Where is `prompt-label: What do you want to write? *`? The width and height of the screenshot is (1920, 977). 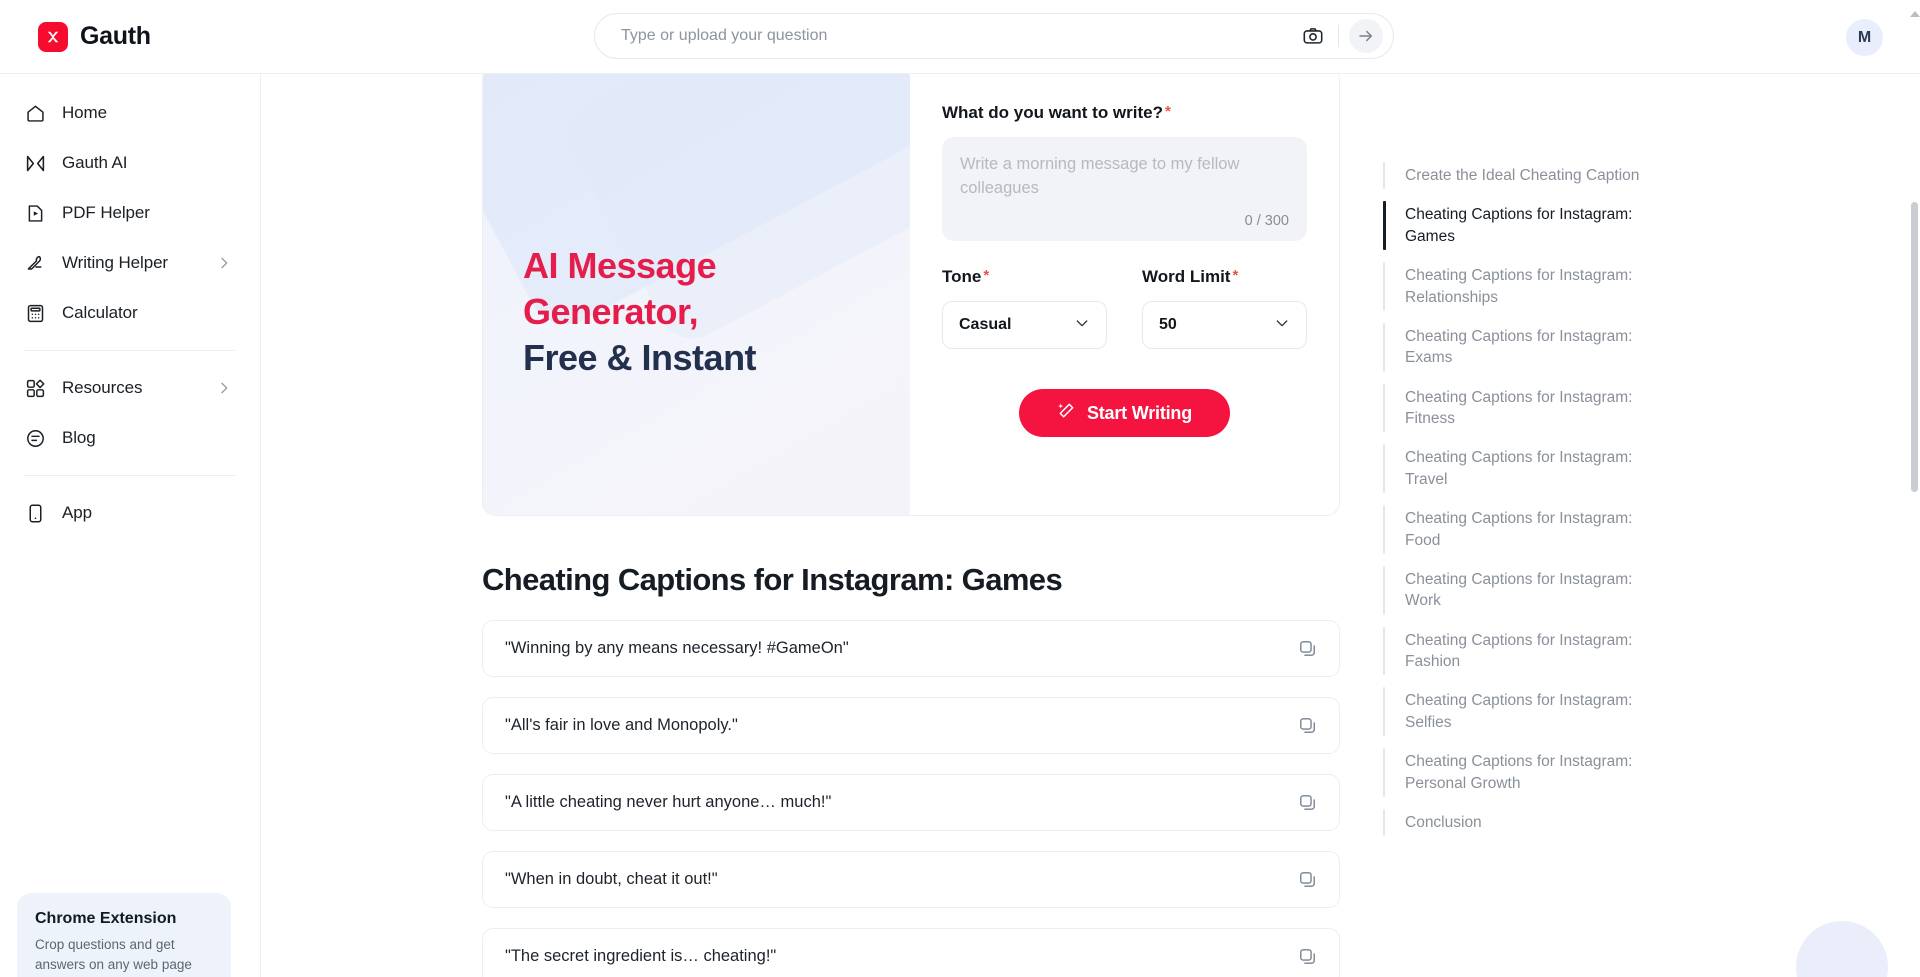 prompt-label: What do you want to write? * is located at coordinates (1124, 113).